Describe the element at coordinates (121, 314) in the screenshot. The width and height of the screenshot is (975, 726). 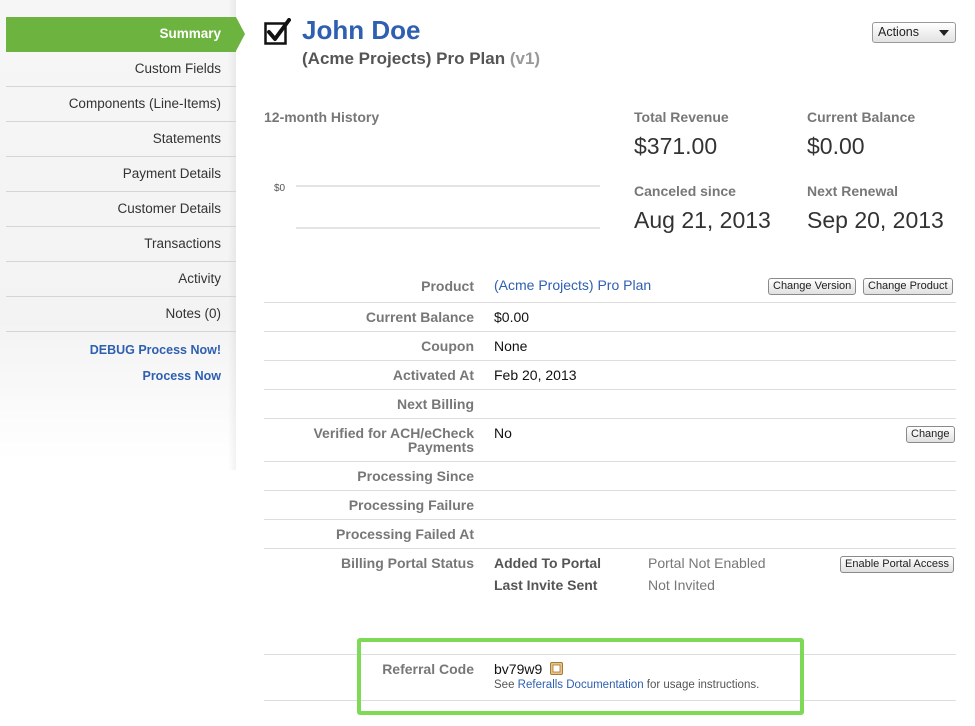
I see `sidebar-item-notes: Notes (0)` at that location.